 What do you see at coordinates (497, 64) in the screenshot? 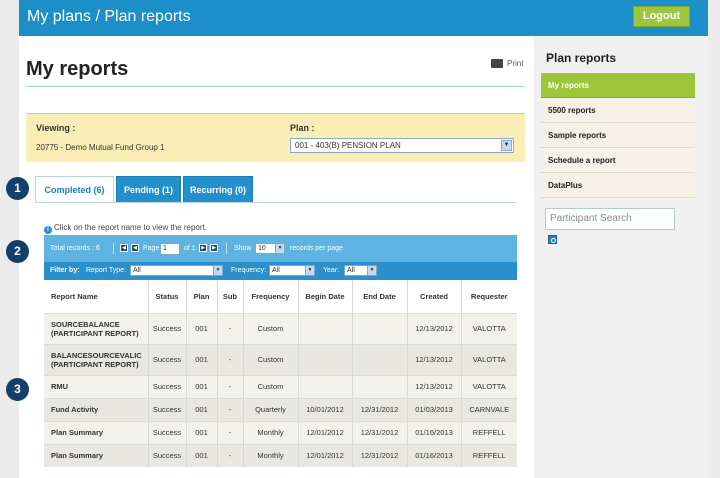
I see `printer-icon` at bounding box center [497, 64].